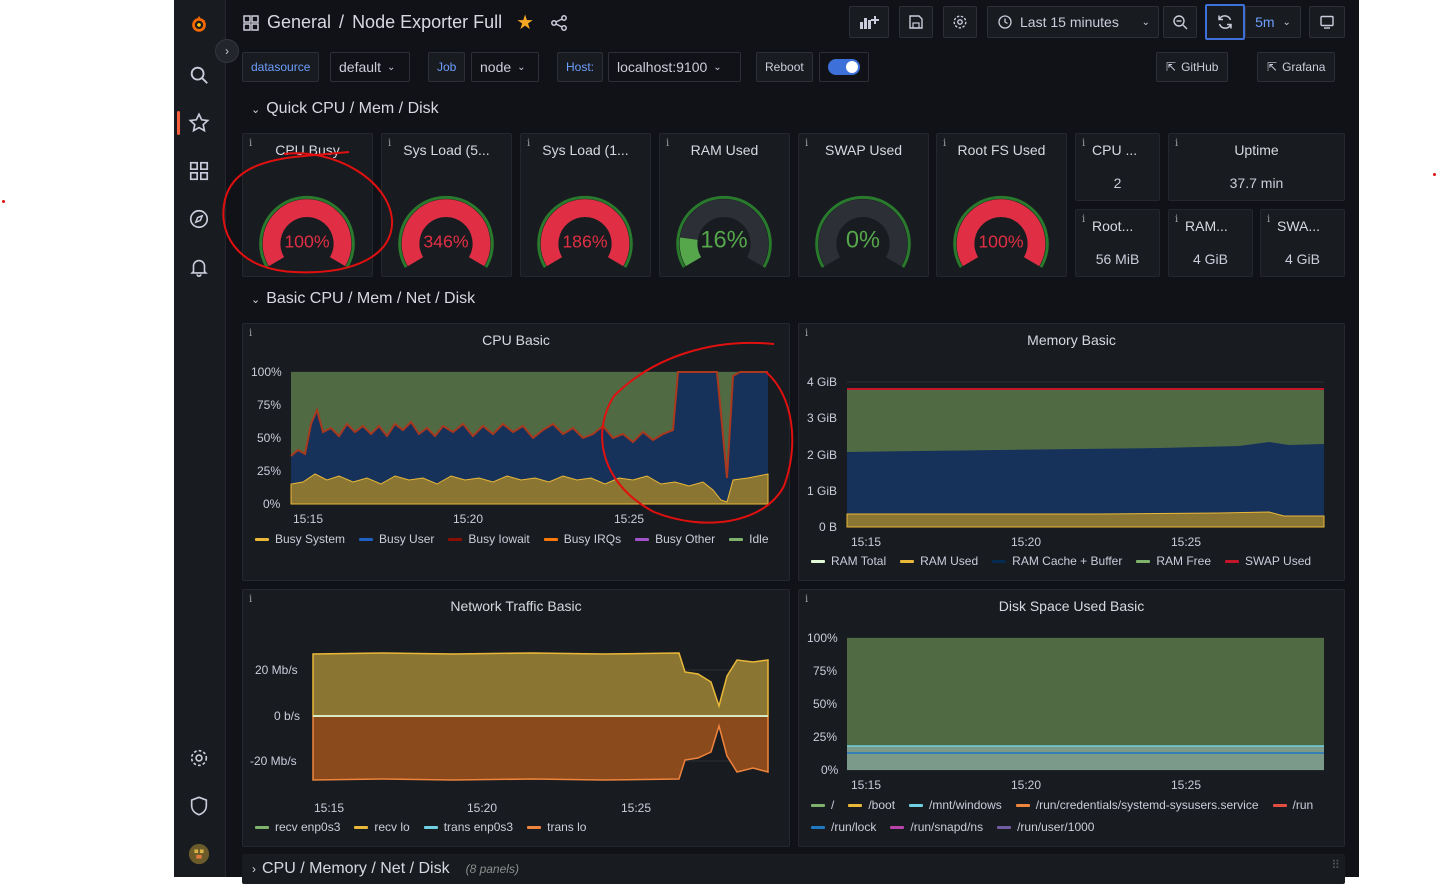  Describe the element at coordinates (1292, 805) in the screenshot. I see `legend-item: /run` at that location.